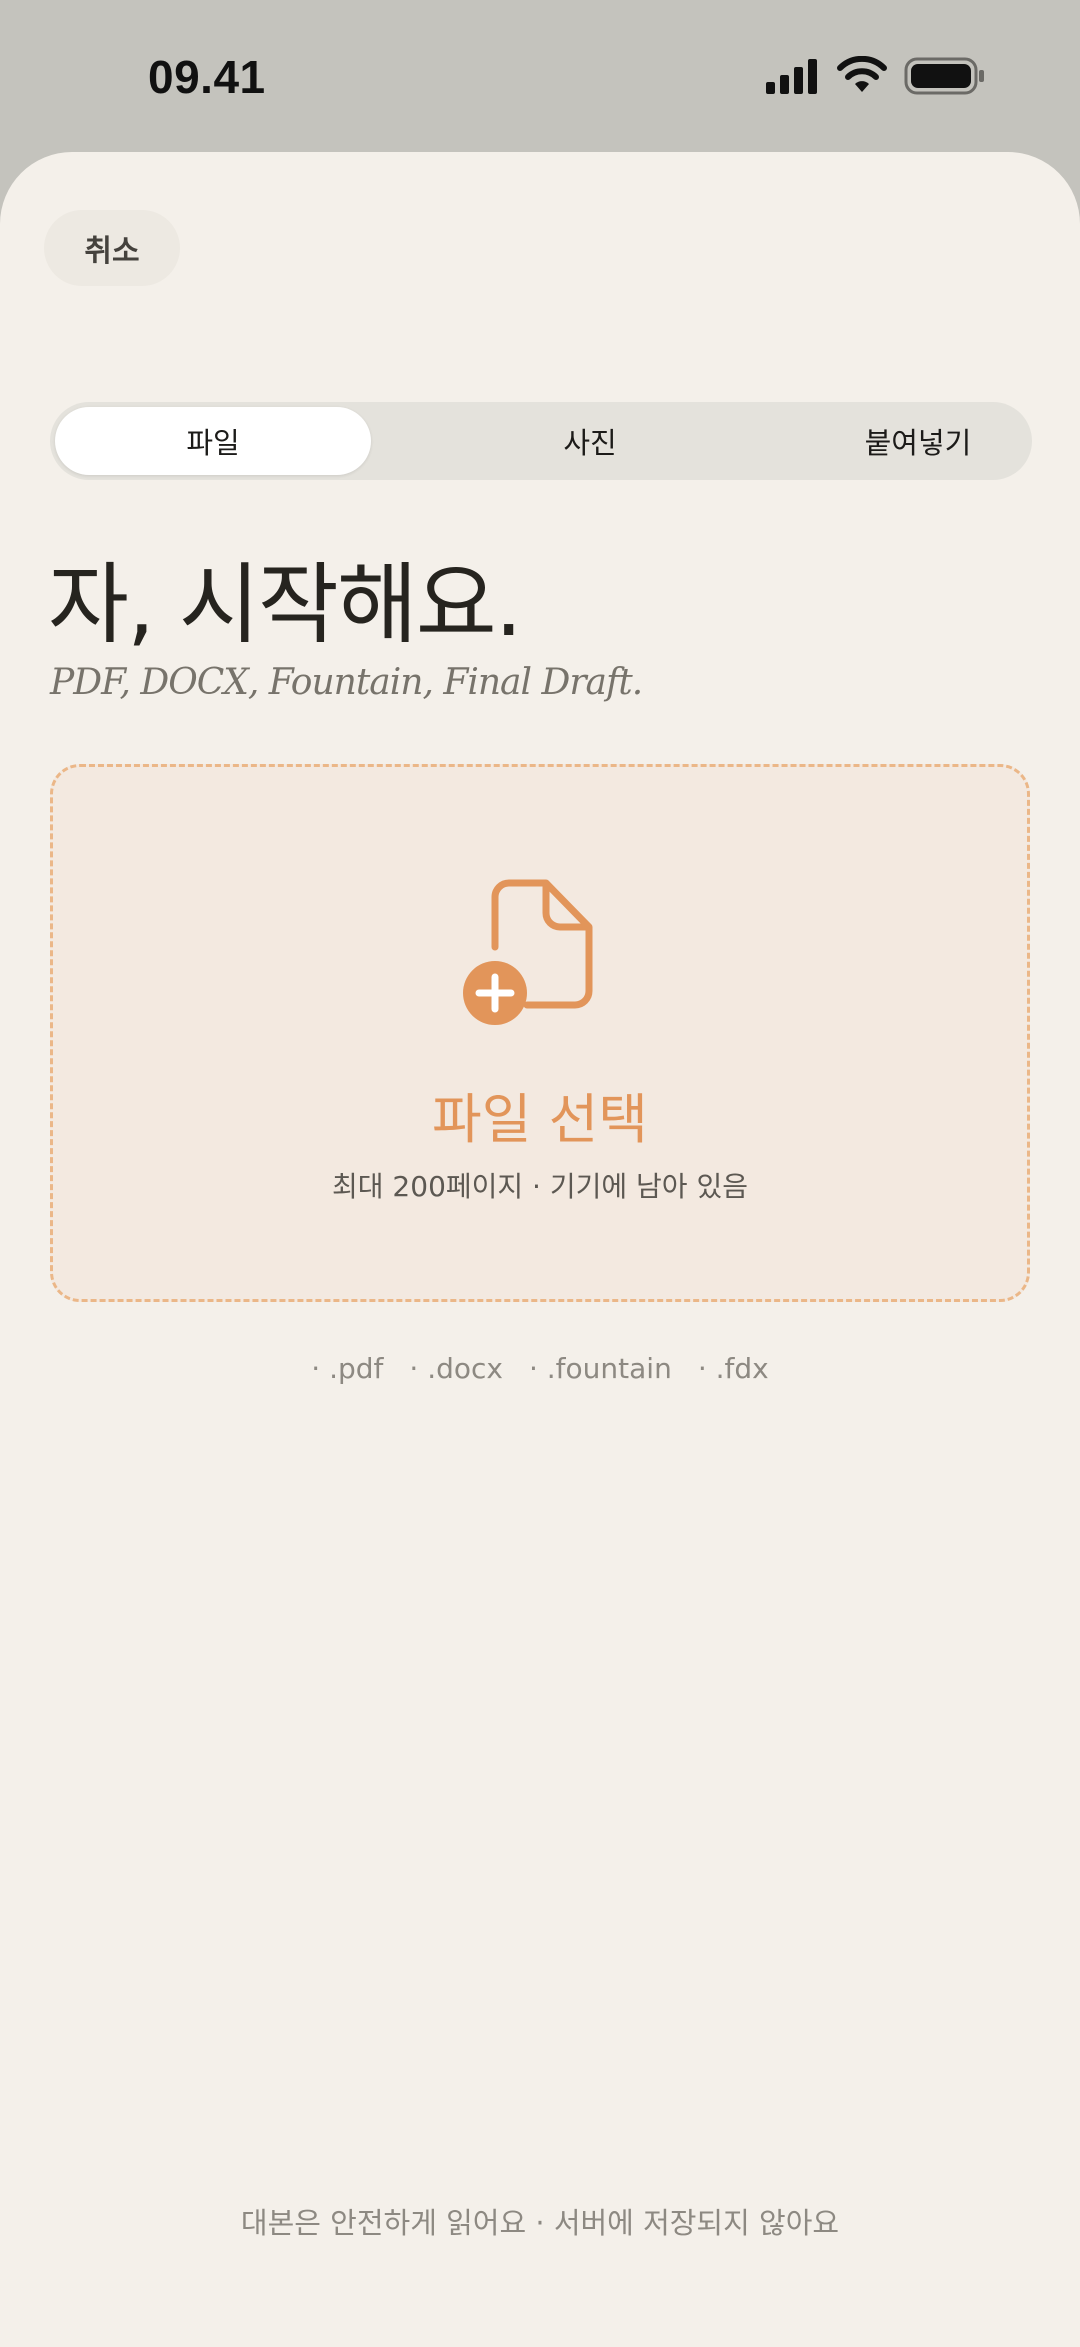  I want to click on format-list: · .pdf · .docx · .fountain · .fdx, so click(540, 1368).